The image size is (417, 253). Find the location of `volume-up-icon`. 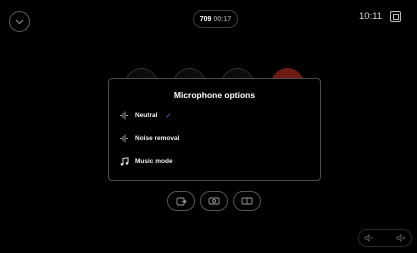

volume-up-icon is located at coordinates (401, 238).